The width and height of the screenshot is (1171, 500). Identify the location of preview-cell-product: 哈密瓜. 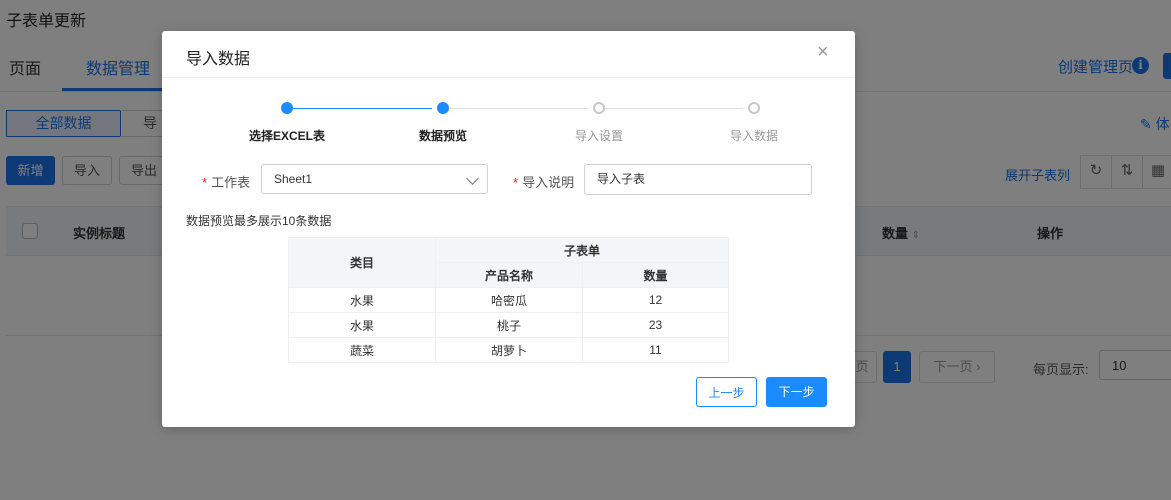
(509, 300).